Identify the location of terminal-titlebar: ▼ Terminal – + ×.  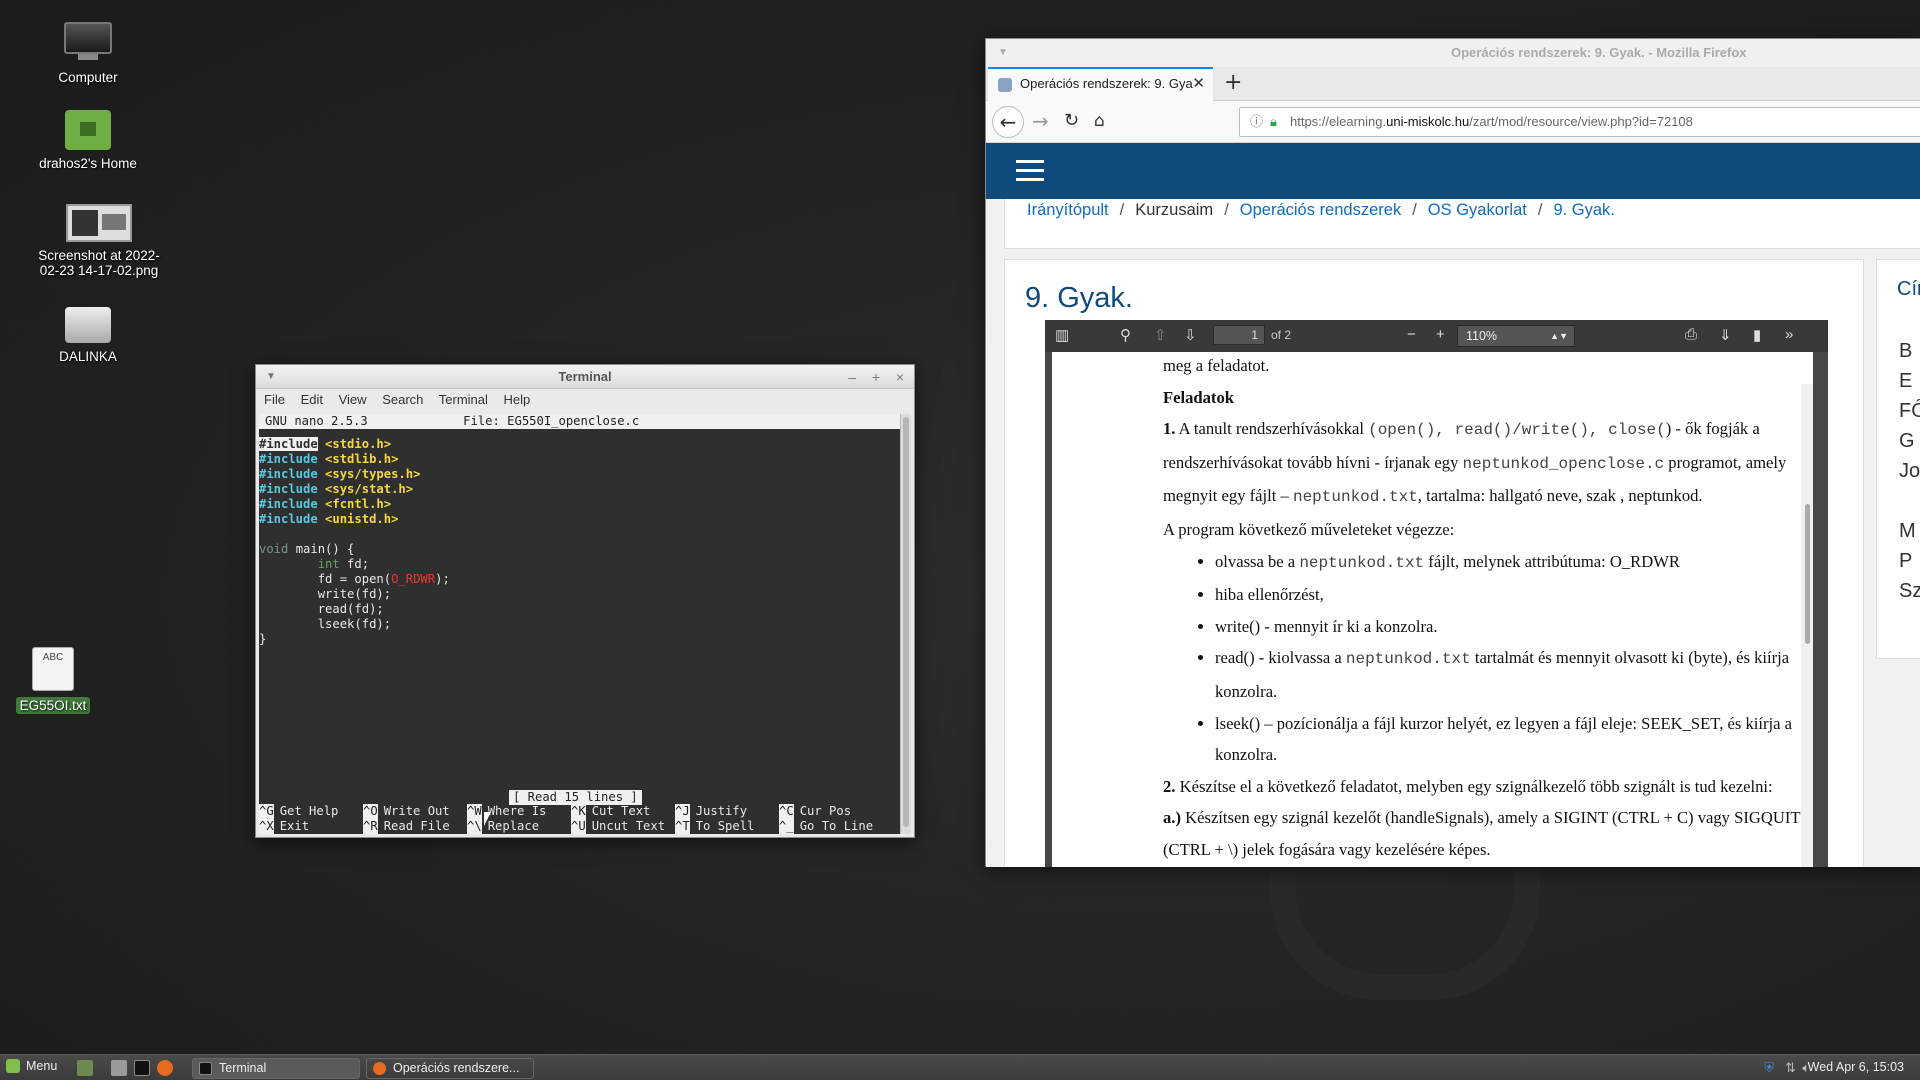
(585, 377).